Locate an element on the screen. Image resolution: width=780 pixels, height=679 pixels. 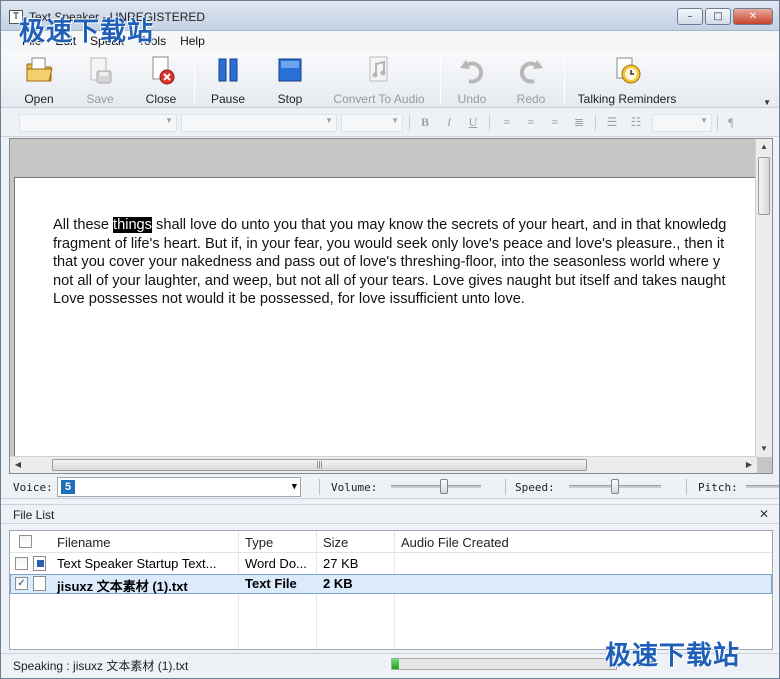
maximize-button: □ is located at coordinates (718, 16).